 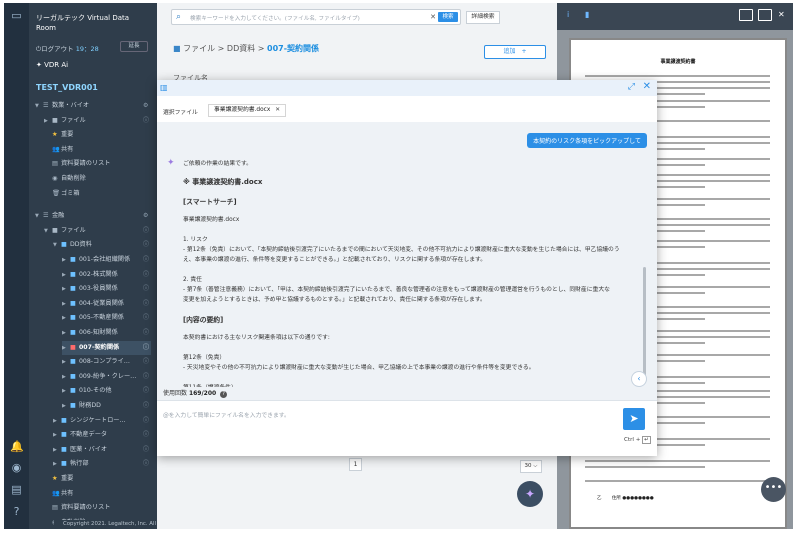 I want to click on more-menu-button: •••, so click(x=773, y=489).